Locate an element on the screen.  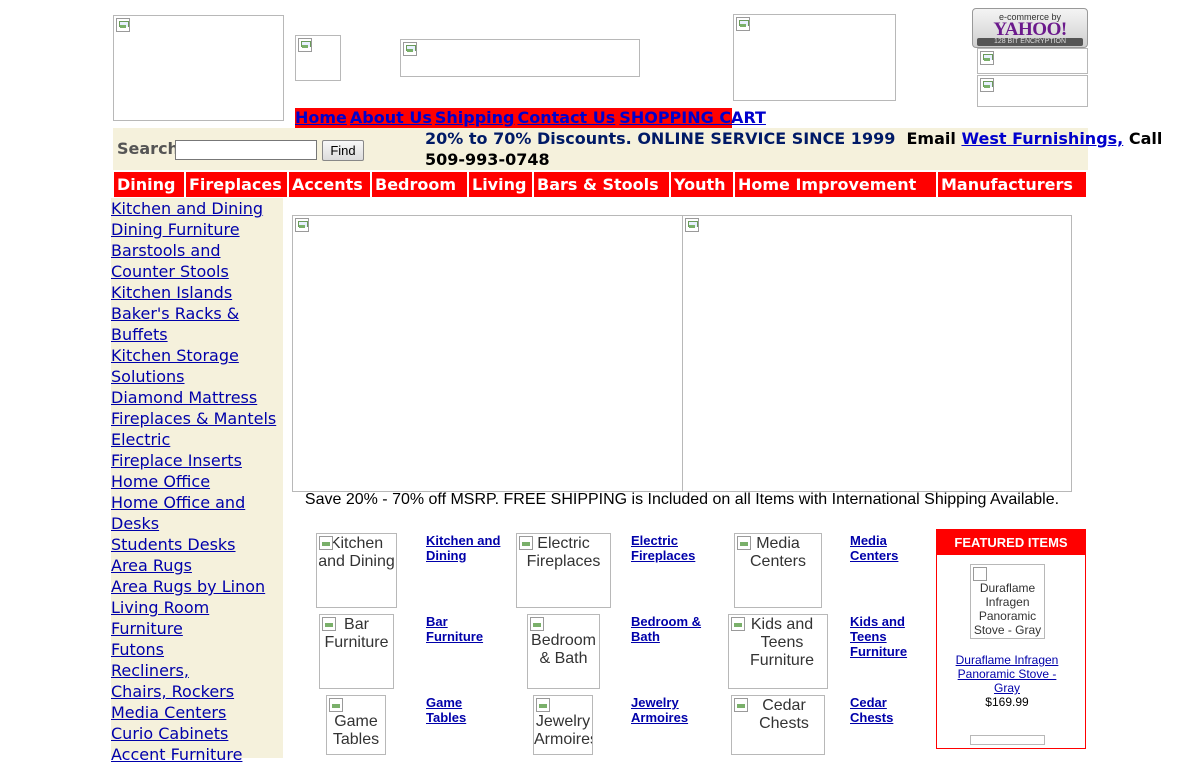
grid-image-bedroom-bath: Bedroom & Bath is located at coordinates (563, 651).